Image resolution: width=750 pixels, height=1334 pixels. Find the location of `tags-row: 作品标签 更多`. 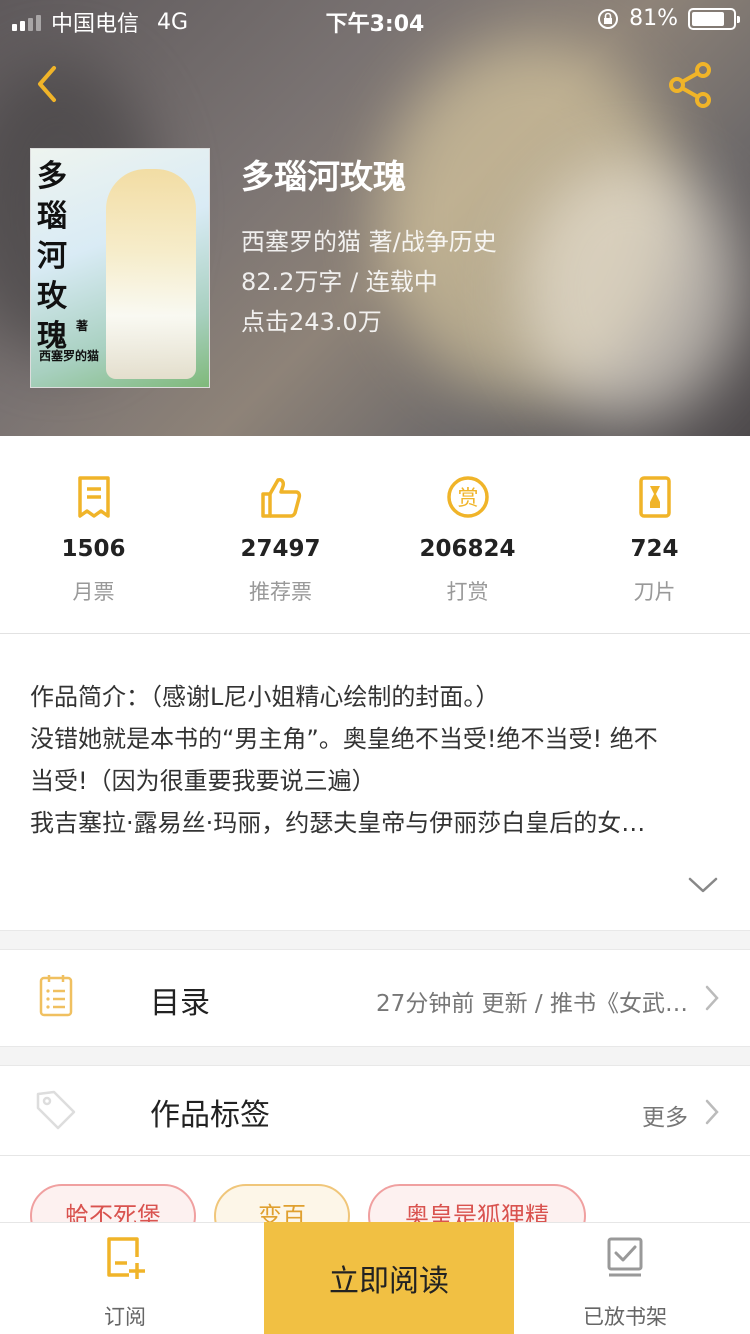

tags-row: 作品标签 更多 is located at coordinates (375, 1111).